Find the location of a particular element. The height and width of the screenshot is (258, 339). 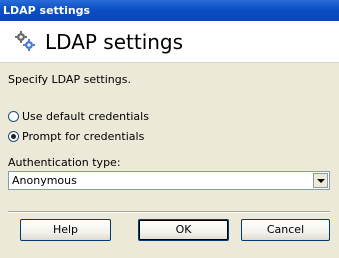

use-default-credentials-label: Use default credentials is located at coordinates (85, 116).